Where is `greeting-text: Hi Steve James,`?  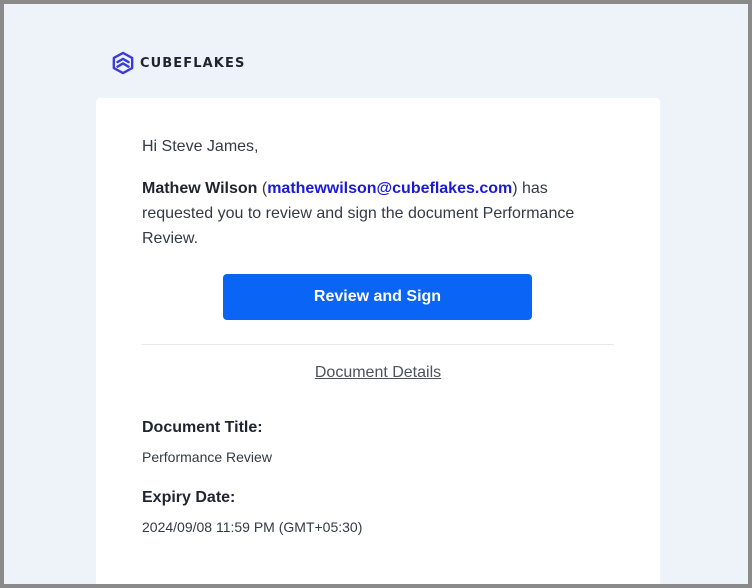
greeting-text: Hi Steve James, is located at coordinates (200, 146).